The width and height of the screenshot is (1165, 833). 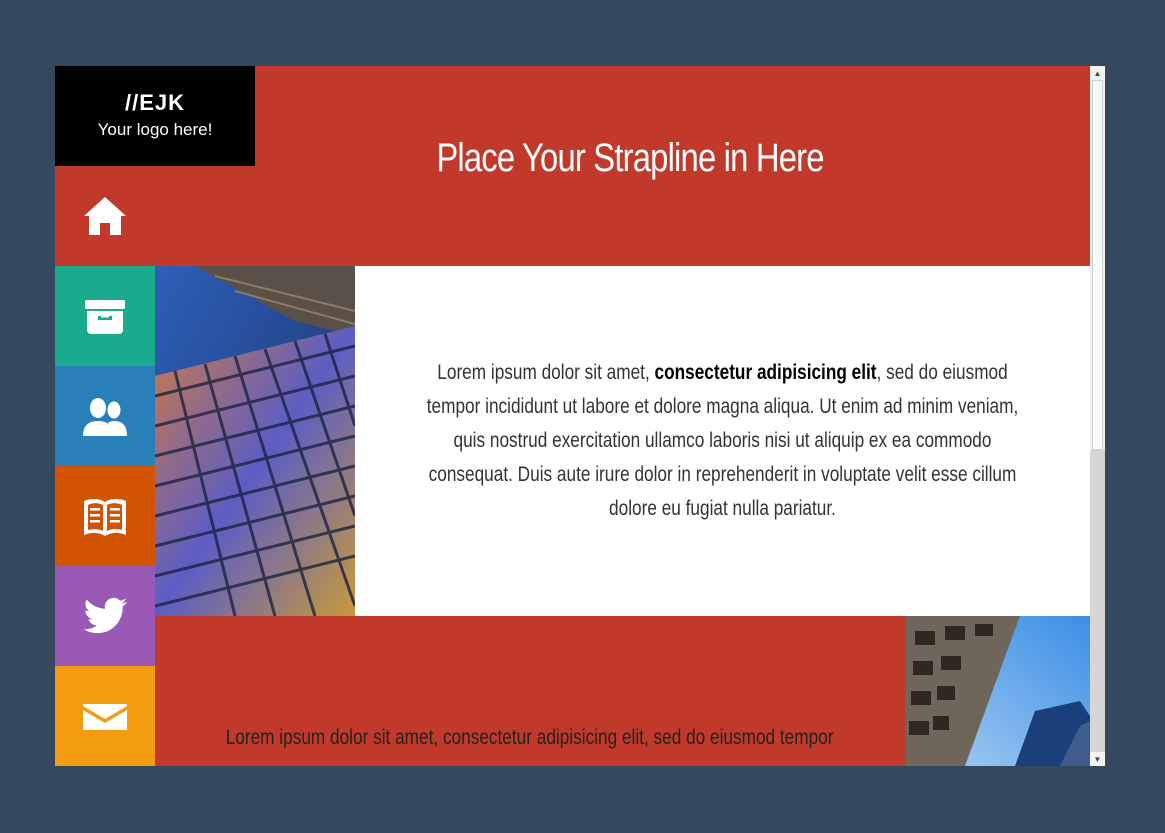 I want to click on nav-users-button, so click(x=105, y=416).